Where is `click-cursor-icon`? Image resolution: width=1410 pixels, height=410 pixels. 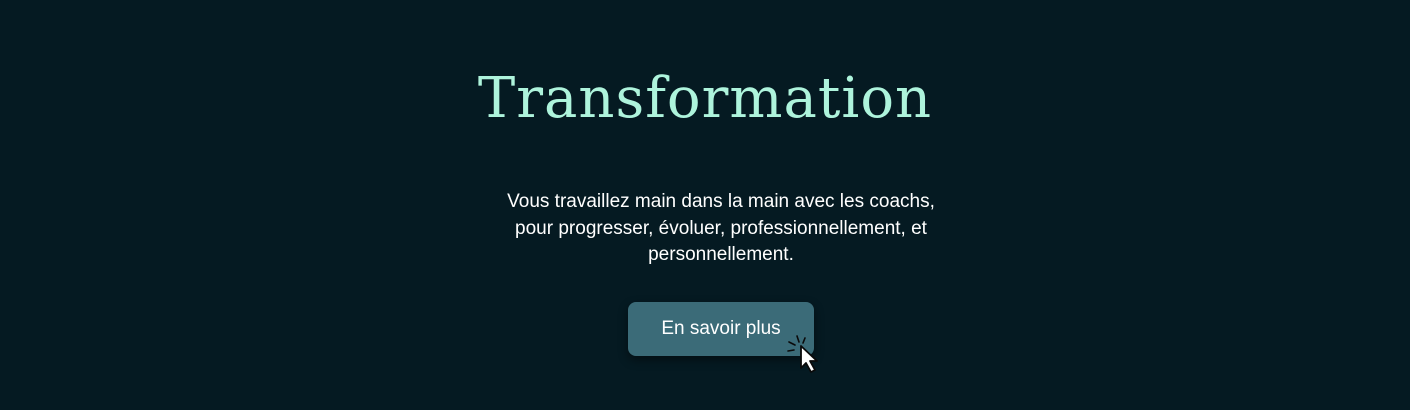 click-cursor-icon is located at coordinates (802, 354).